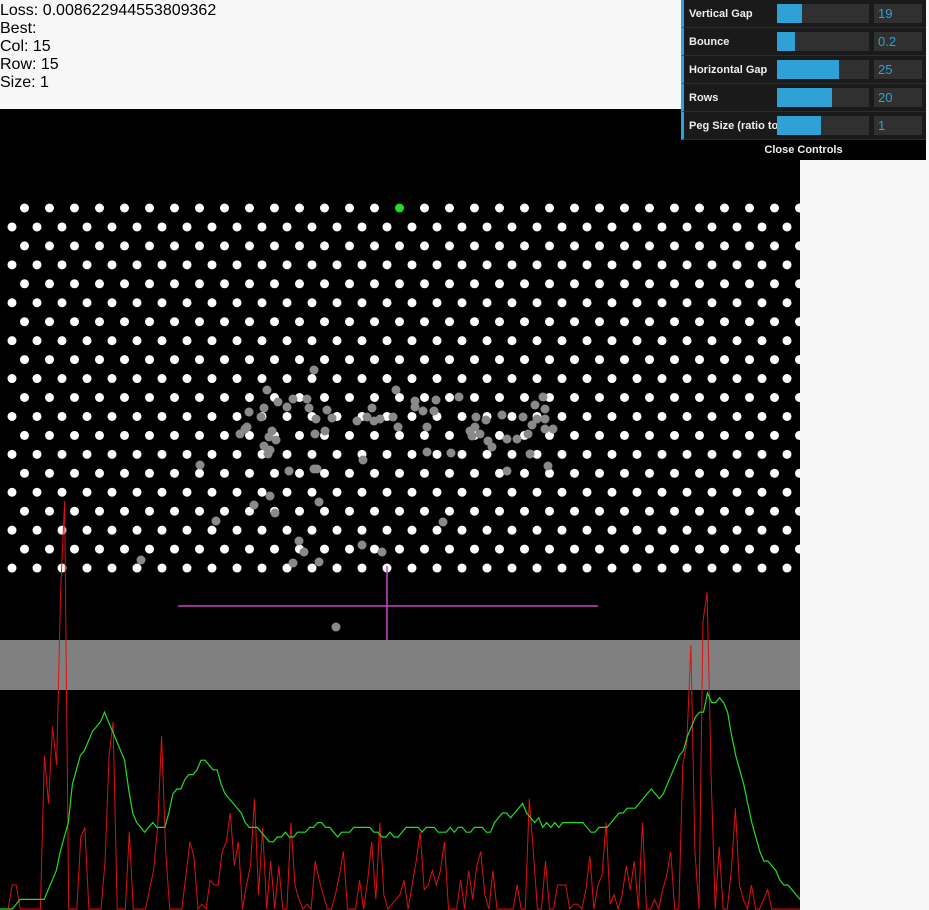 Image resolution: width=929 pixels, height=910 pixels. Describe the element at coordinates (803, 150) in the screenshot. I see `close-controls-button: Close Controls` at that location.